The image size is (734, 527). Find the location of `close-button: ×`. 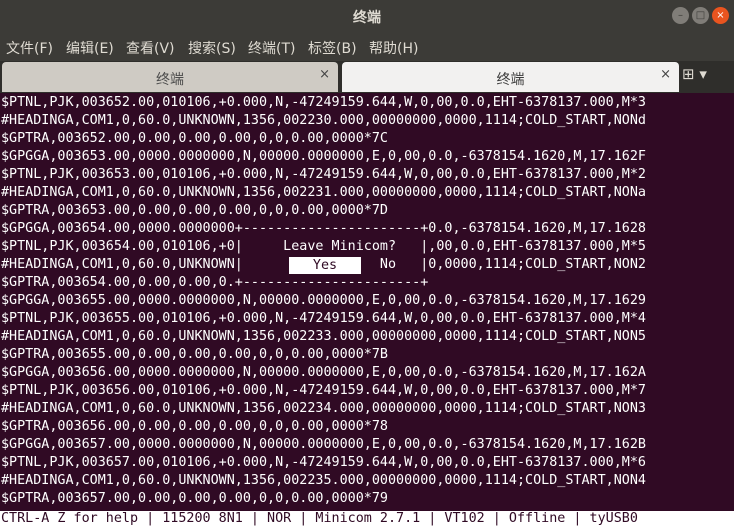

close-button: × is located at coordinates (720, 15).